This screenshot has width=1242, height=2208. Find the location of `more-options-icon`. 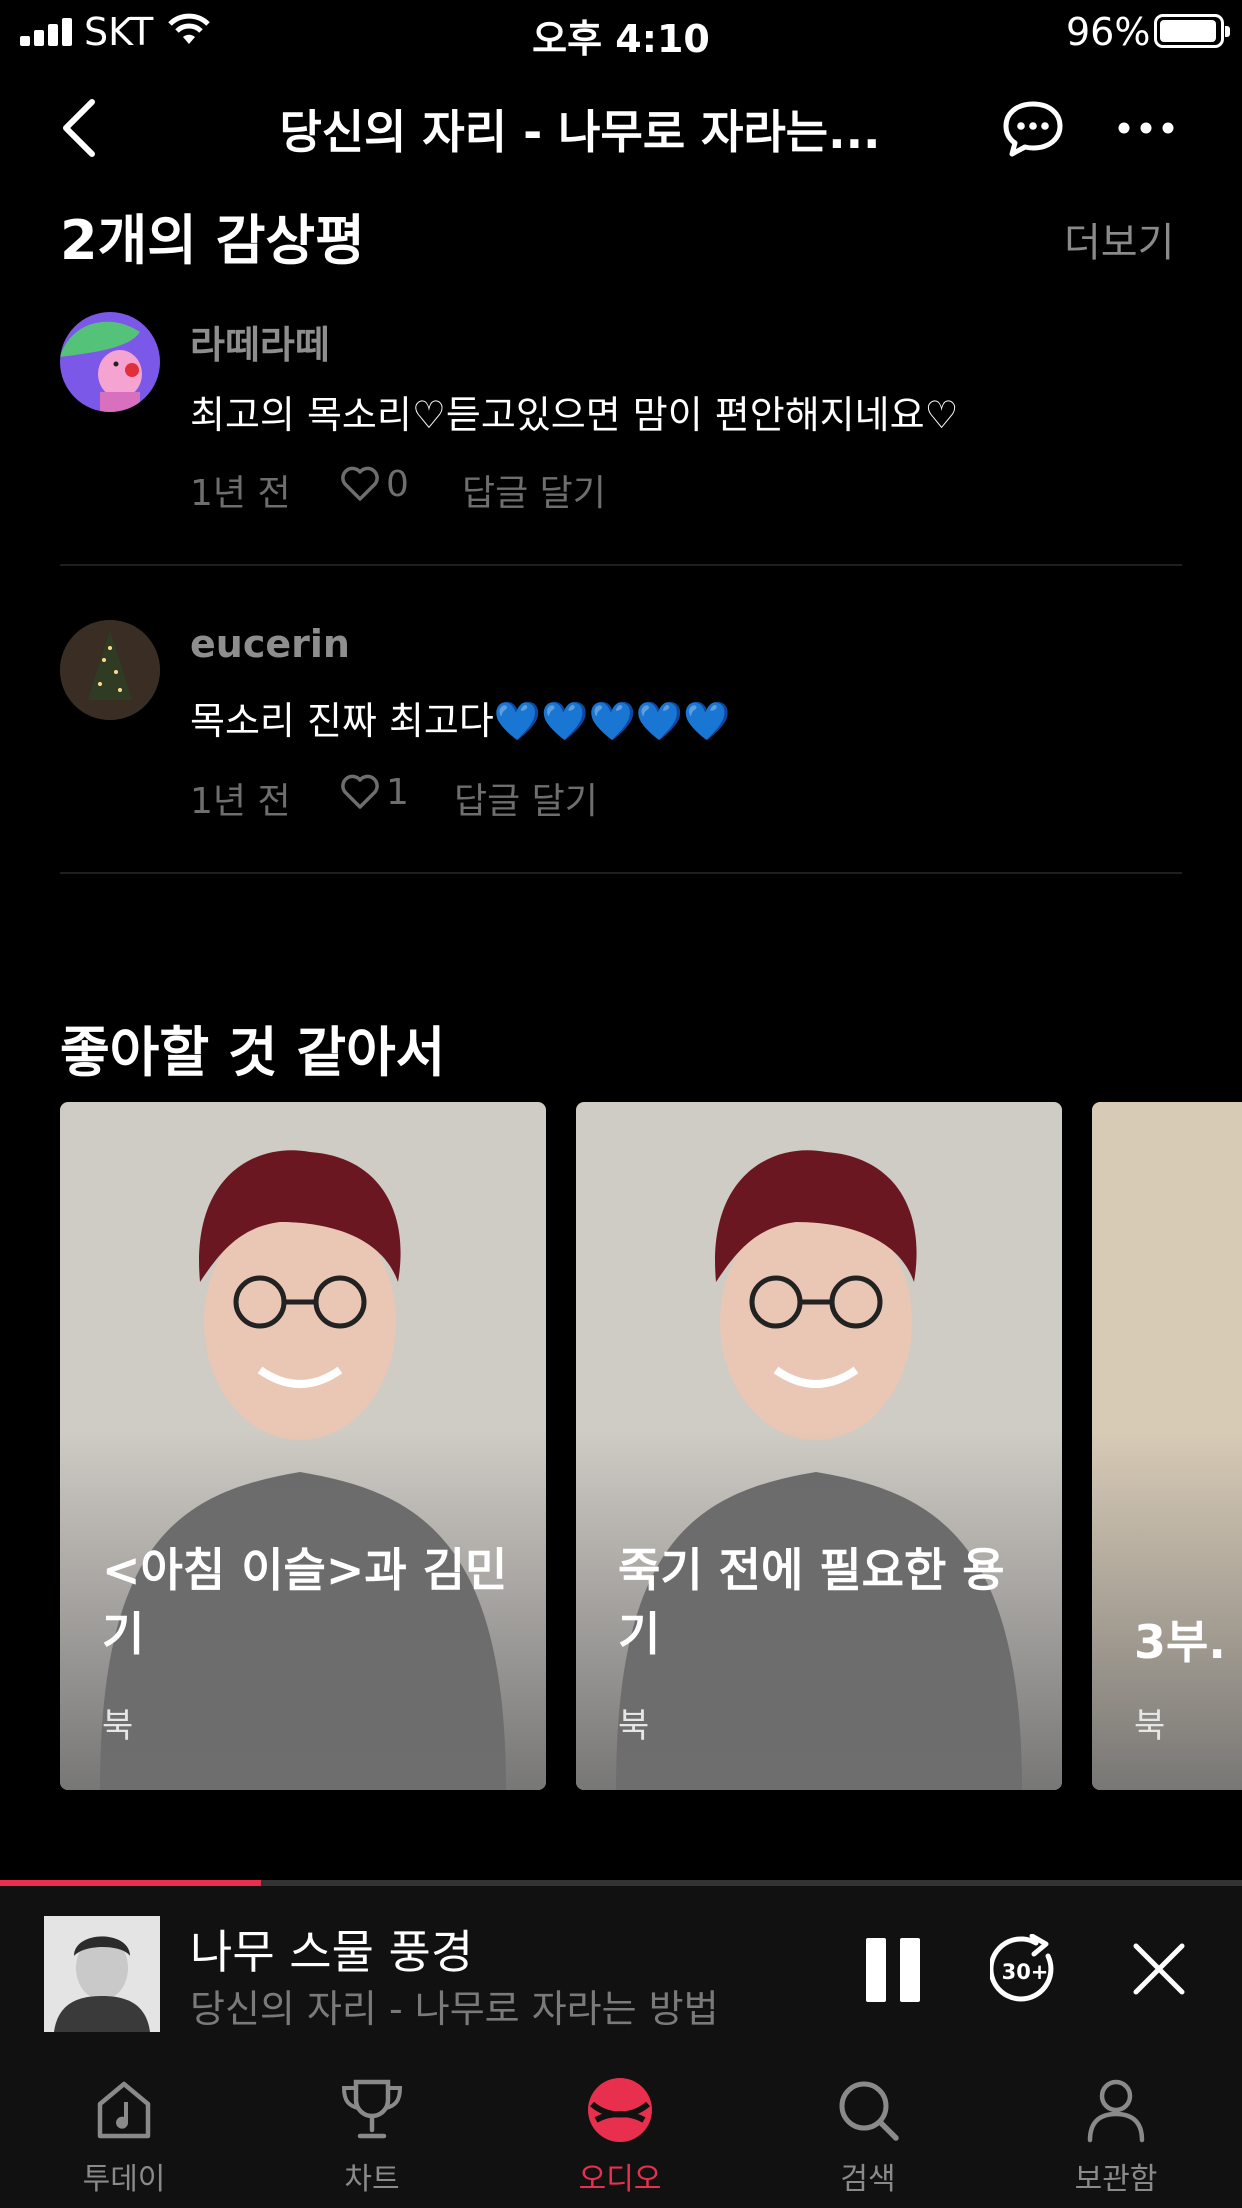

more-options-icon is located at coordinates (1146, 128).